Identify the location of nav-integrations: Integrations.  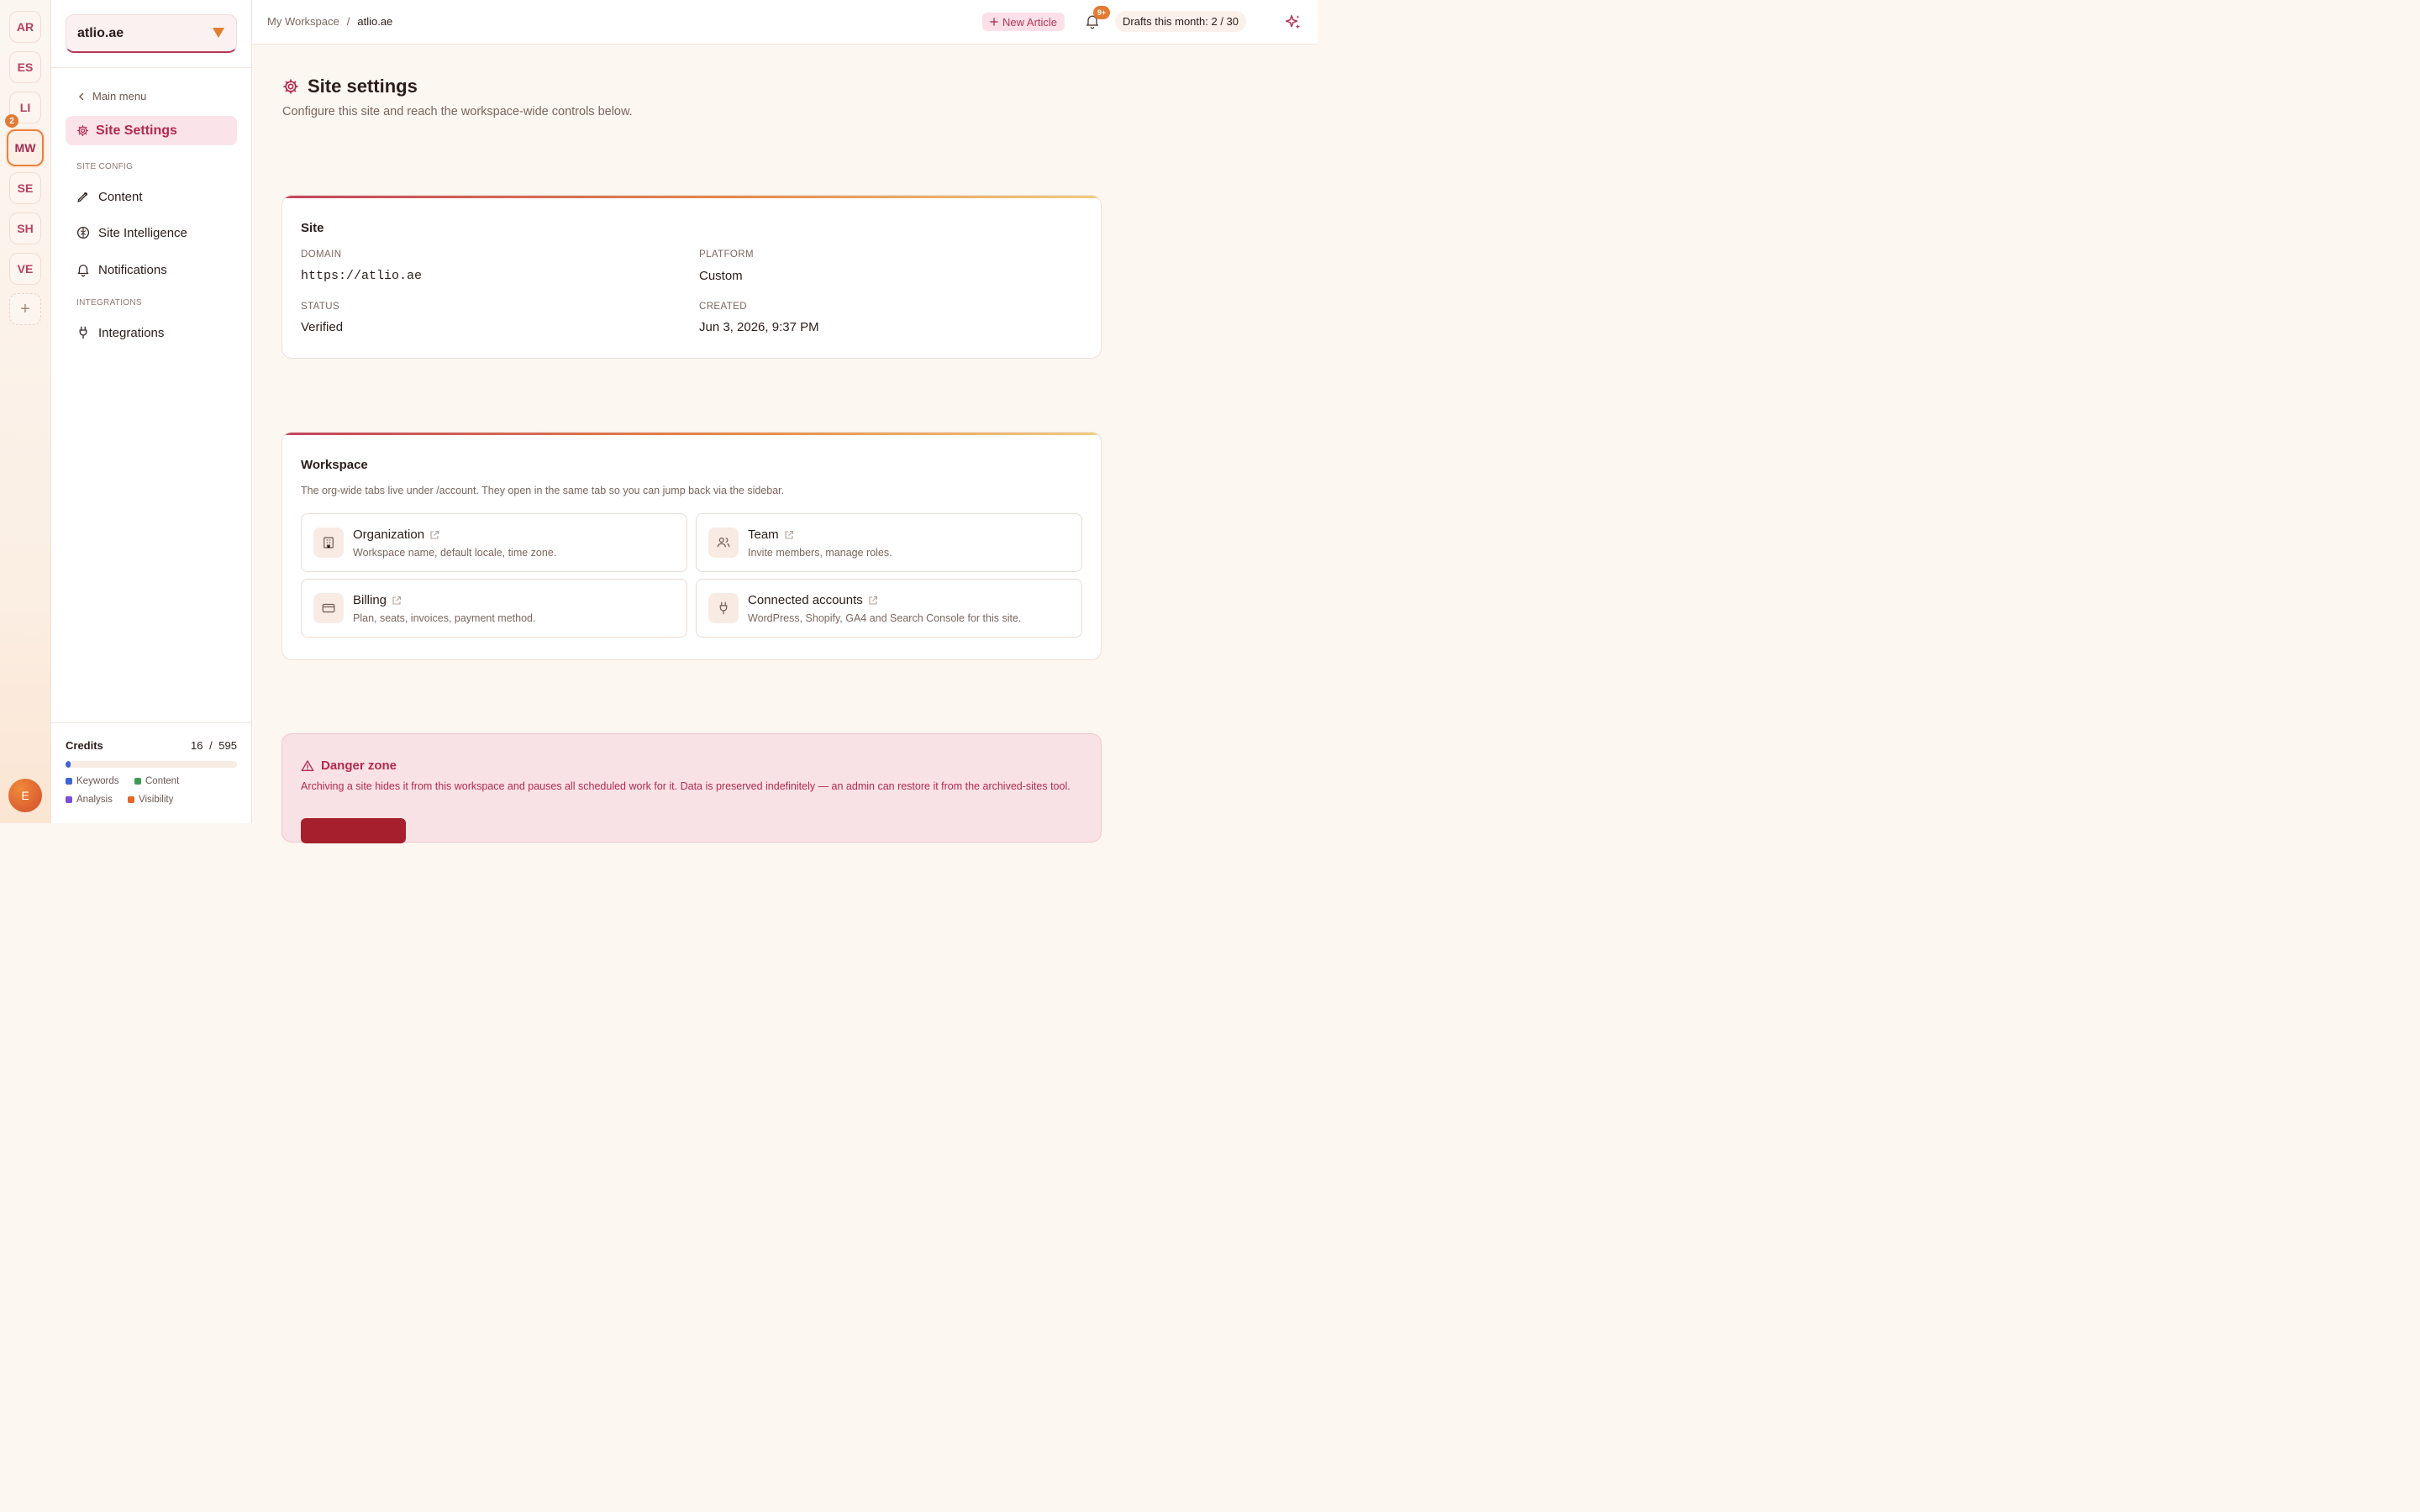
(120, 332).